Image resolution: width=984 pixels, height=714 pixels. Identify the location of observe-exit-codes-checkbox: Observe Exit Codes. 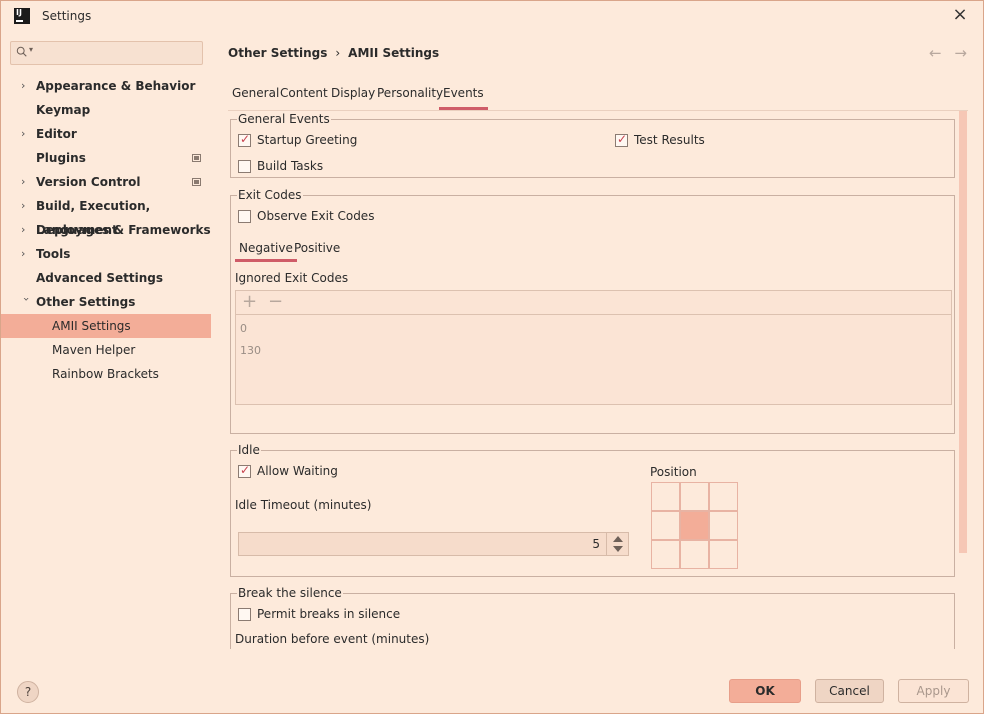
(306, 216).